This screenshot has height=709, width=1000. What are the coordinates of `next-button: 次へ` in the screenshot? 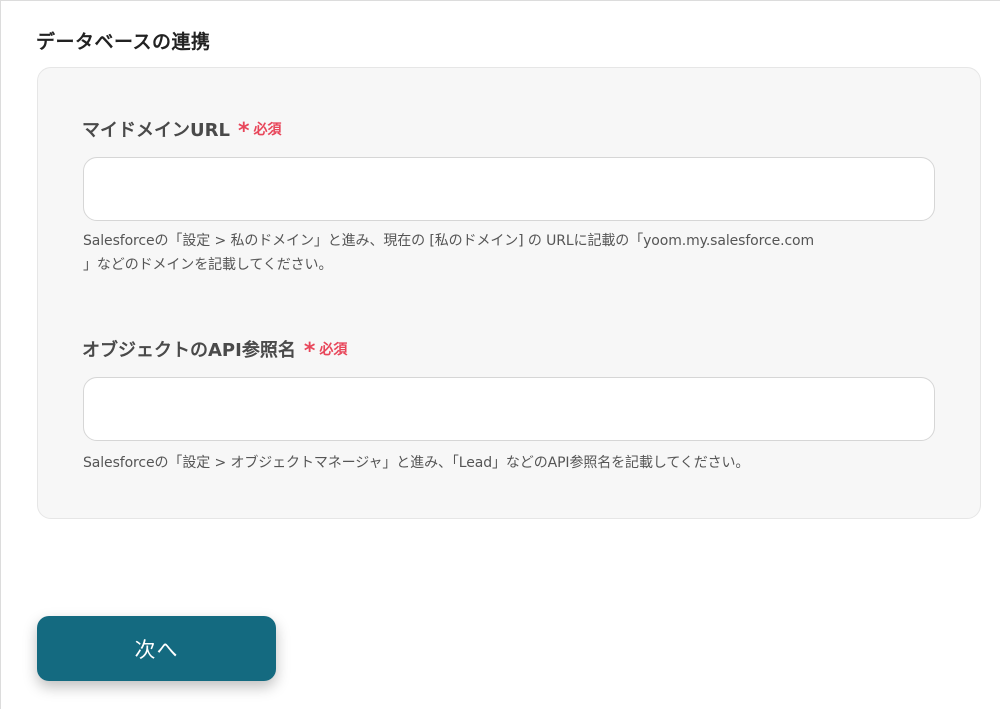 It's located at (156, 648).